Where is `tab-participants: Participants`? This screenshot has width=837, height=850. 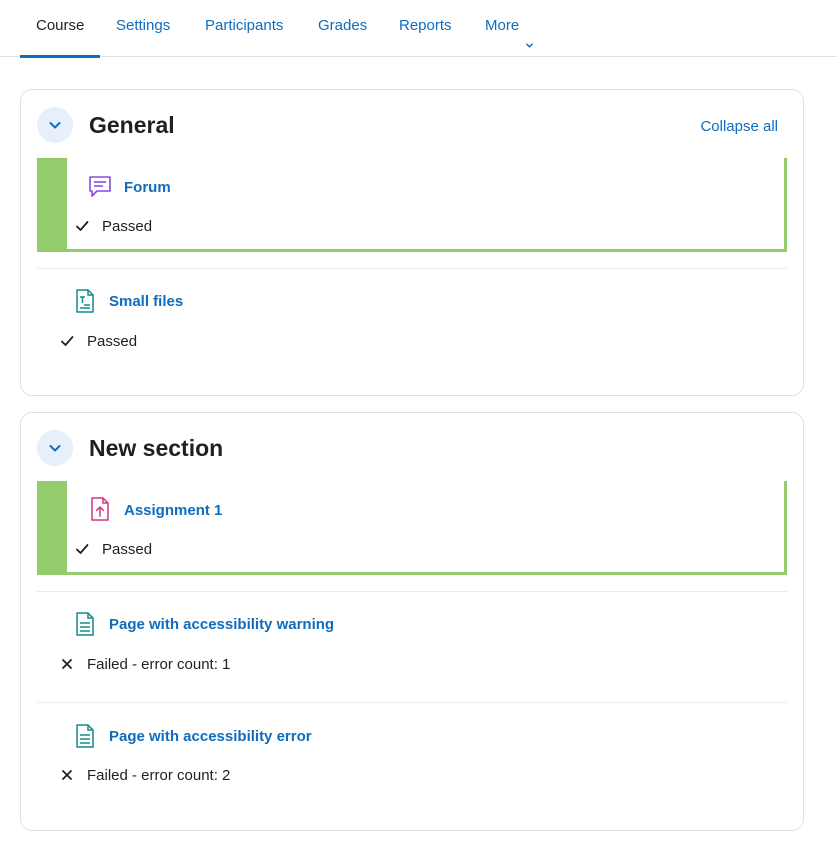 tab-participants: Participants is located at coordinates (244, 28).